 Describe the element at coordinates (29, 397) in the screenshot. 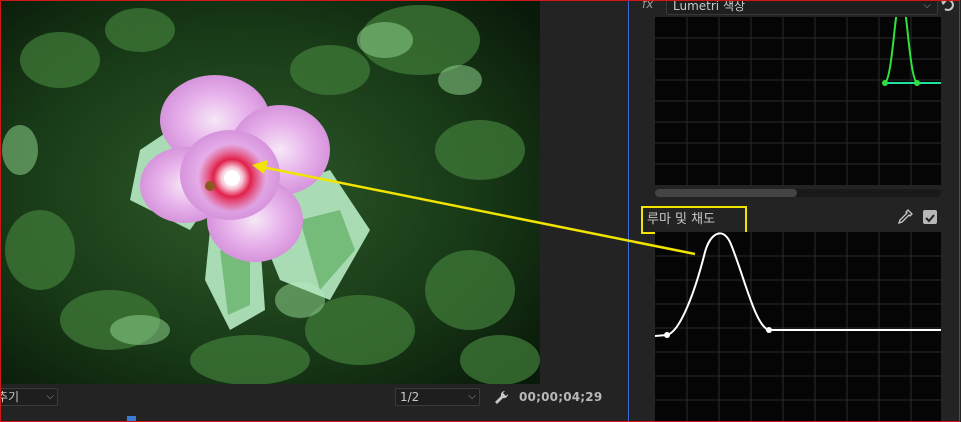

I see `zoom-level-select: 추기 ⌵` at that location.